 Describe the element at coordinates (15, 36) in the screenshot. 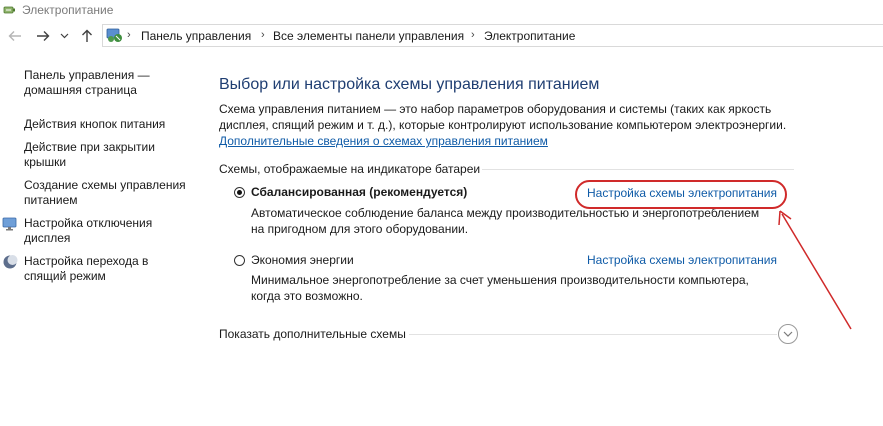

I see `arrow-left-icon` at that location.